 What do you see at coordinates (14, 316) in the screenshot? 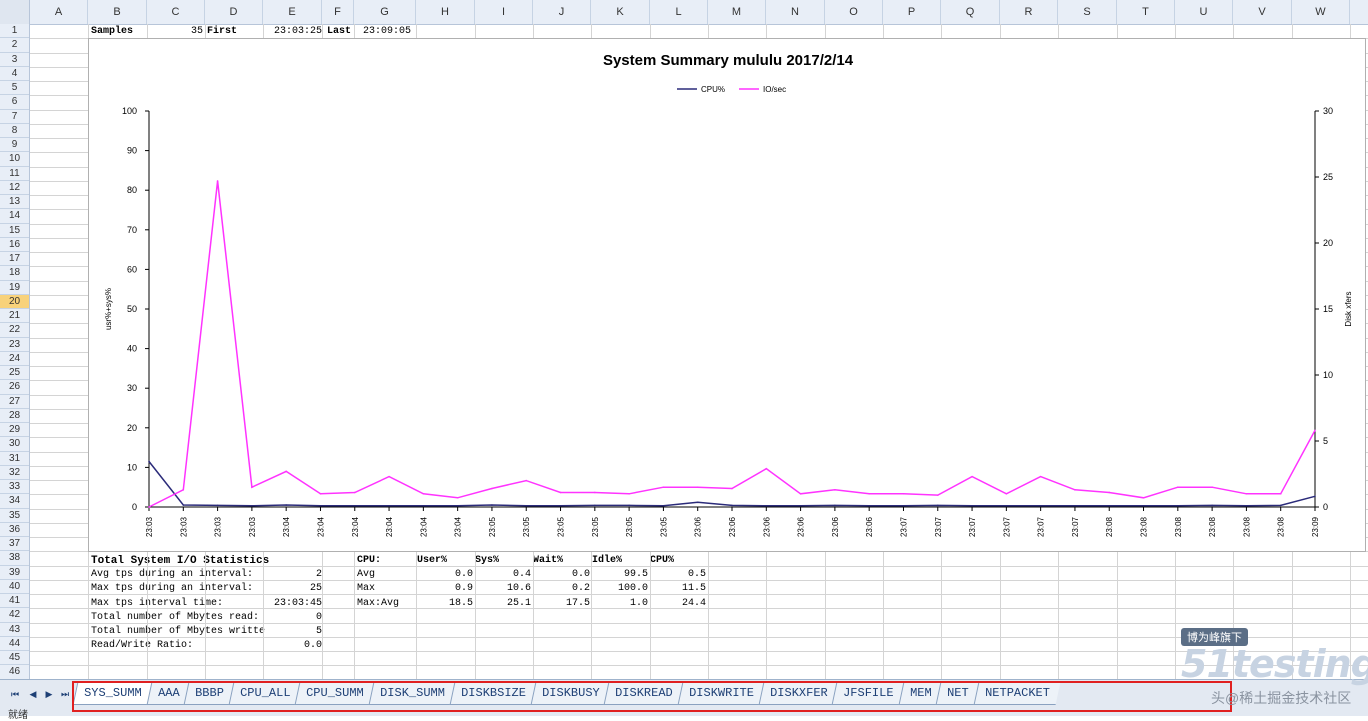
I see `row-header-21: 21` at bounding box center [14, 316].